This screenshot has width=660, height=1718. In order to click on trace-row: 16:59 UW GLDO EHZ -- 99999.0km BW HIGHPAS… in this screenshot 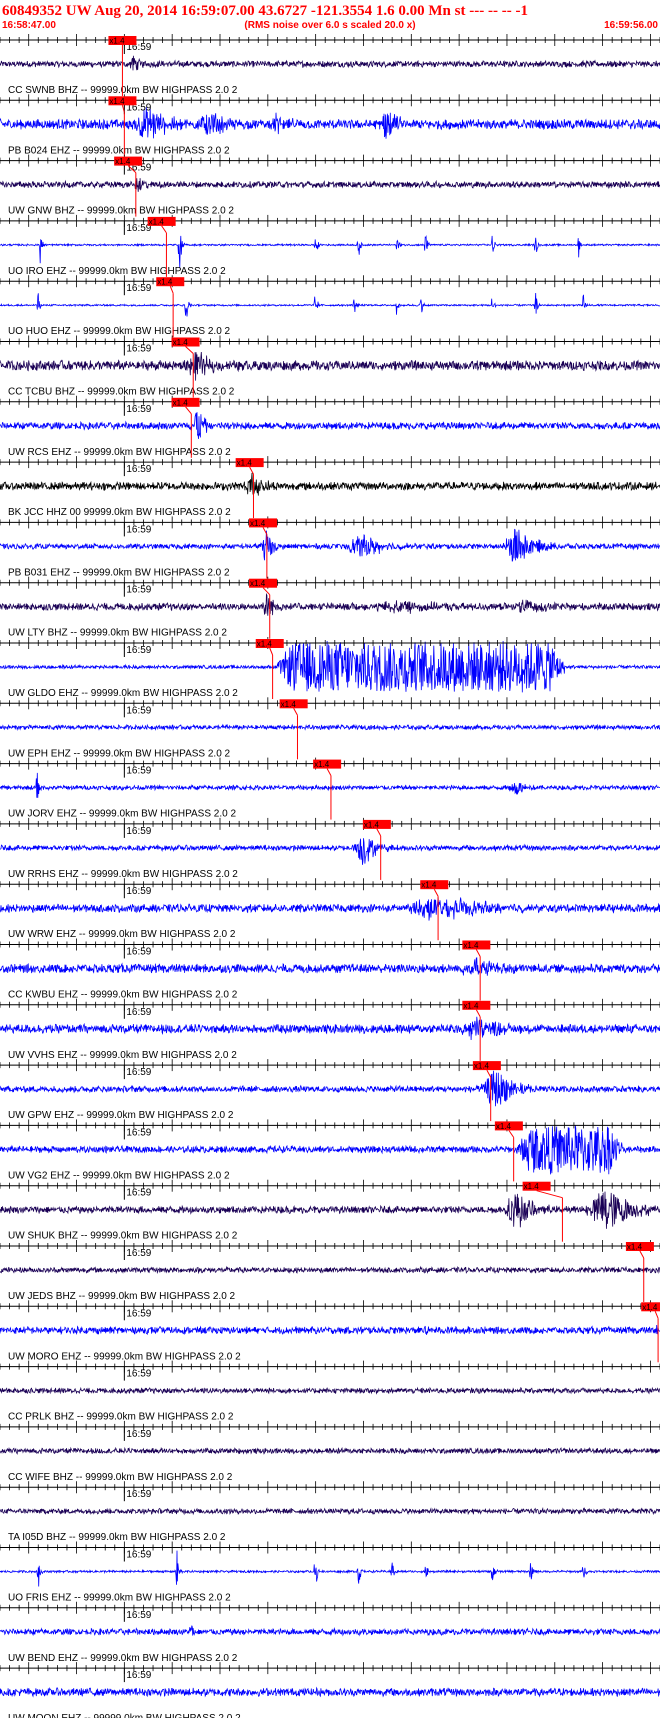, I will do `click(330, 668)`.